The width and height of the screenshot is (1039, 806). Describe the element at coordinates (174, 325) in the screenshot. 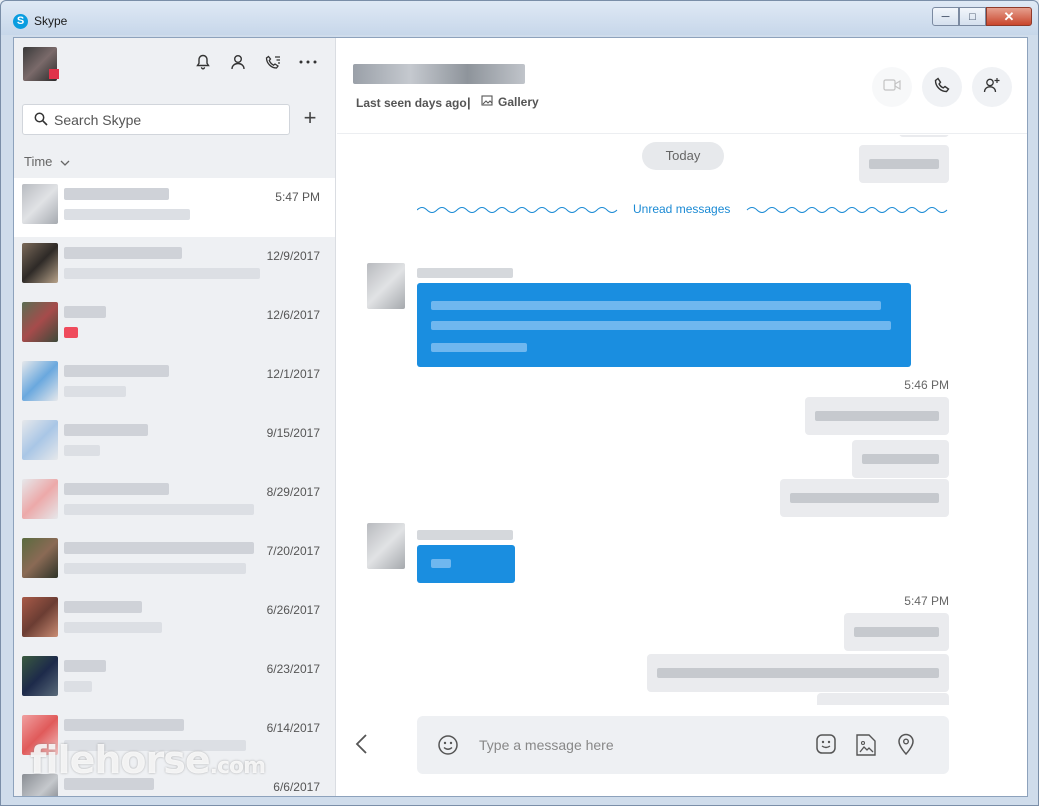

I see `conversation-item: 12/6/2017` at that location.